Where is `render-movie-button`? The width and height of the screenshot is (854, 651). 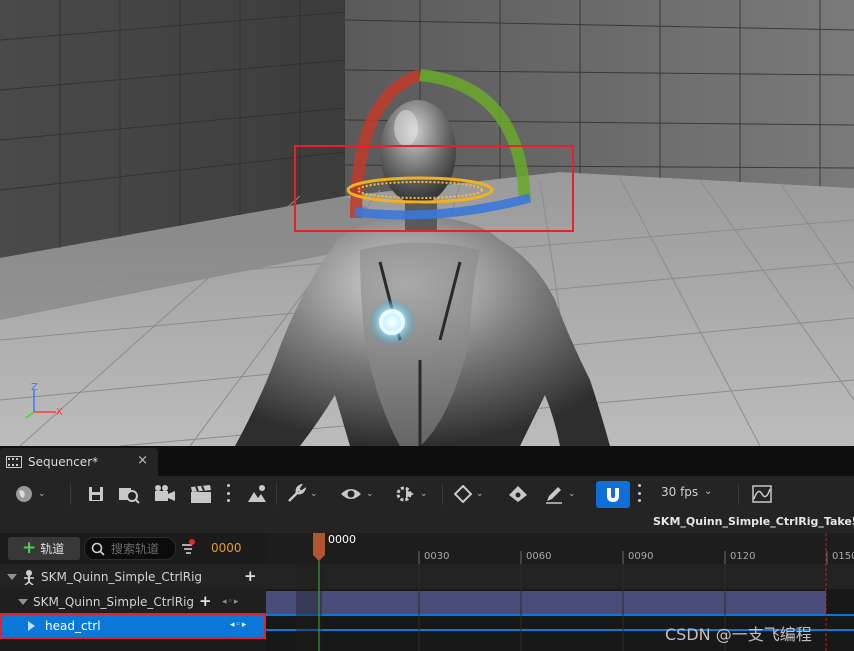
render-movie-button is located at coordinates (201, 494).